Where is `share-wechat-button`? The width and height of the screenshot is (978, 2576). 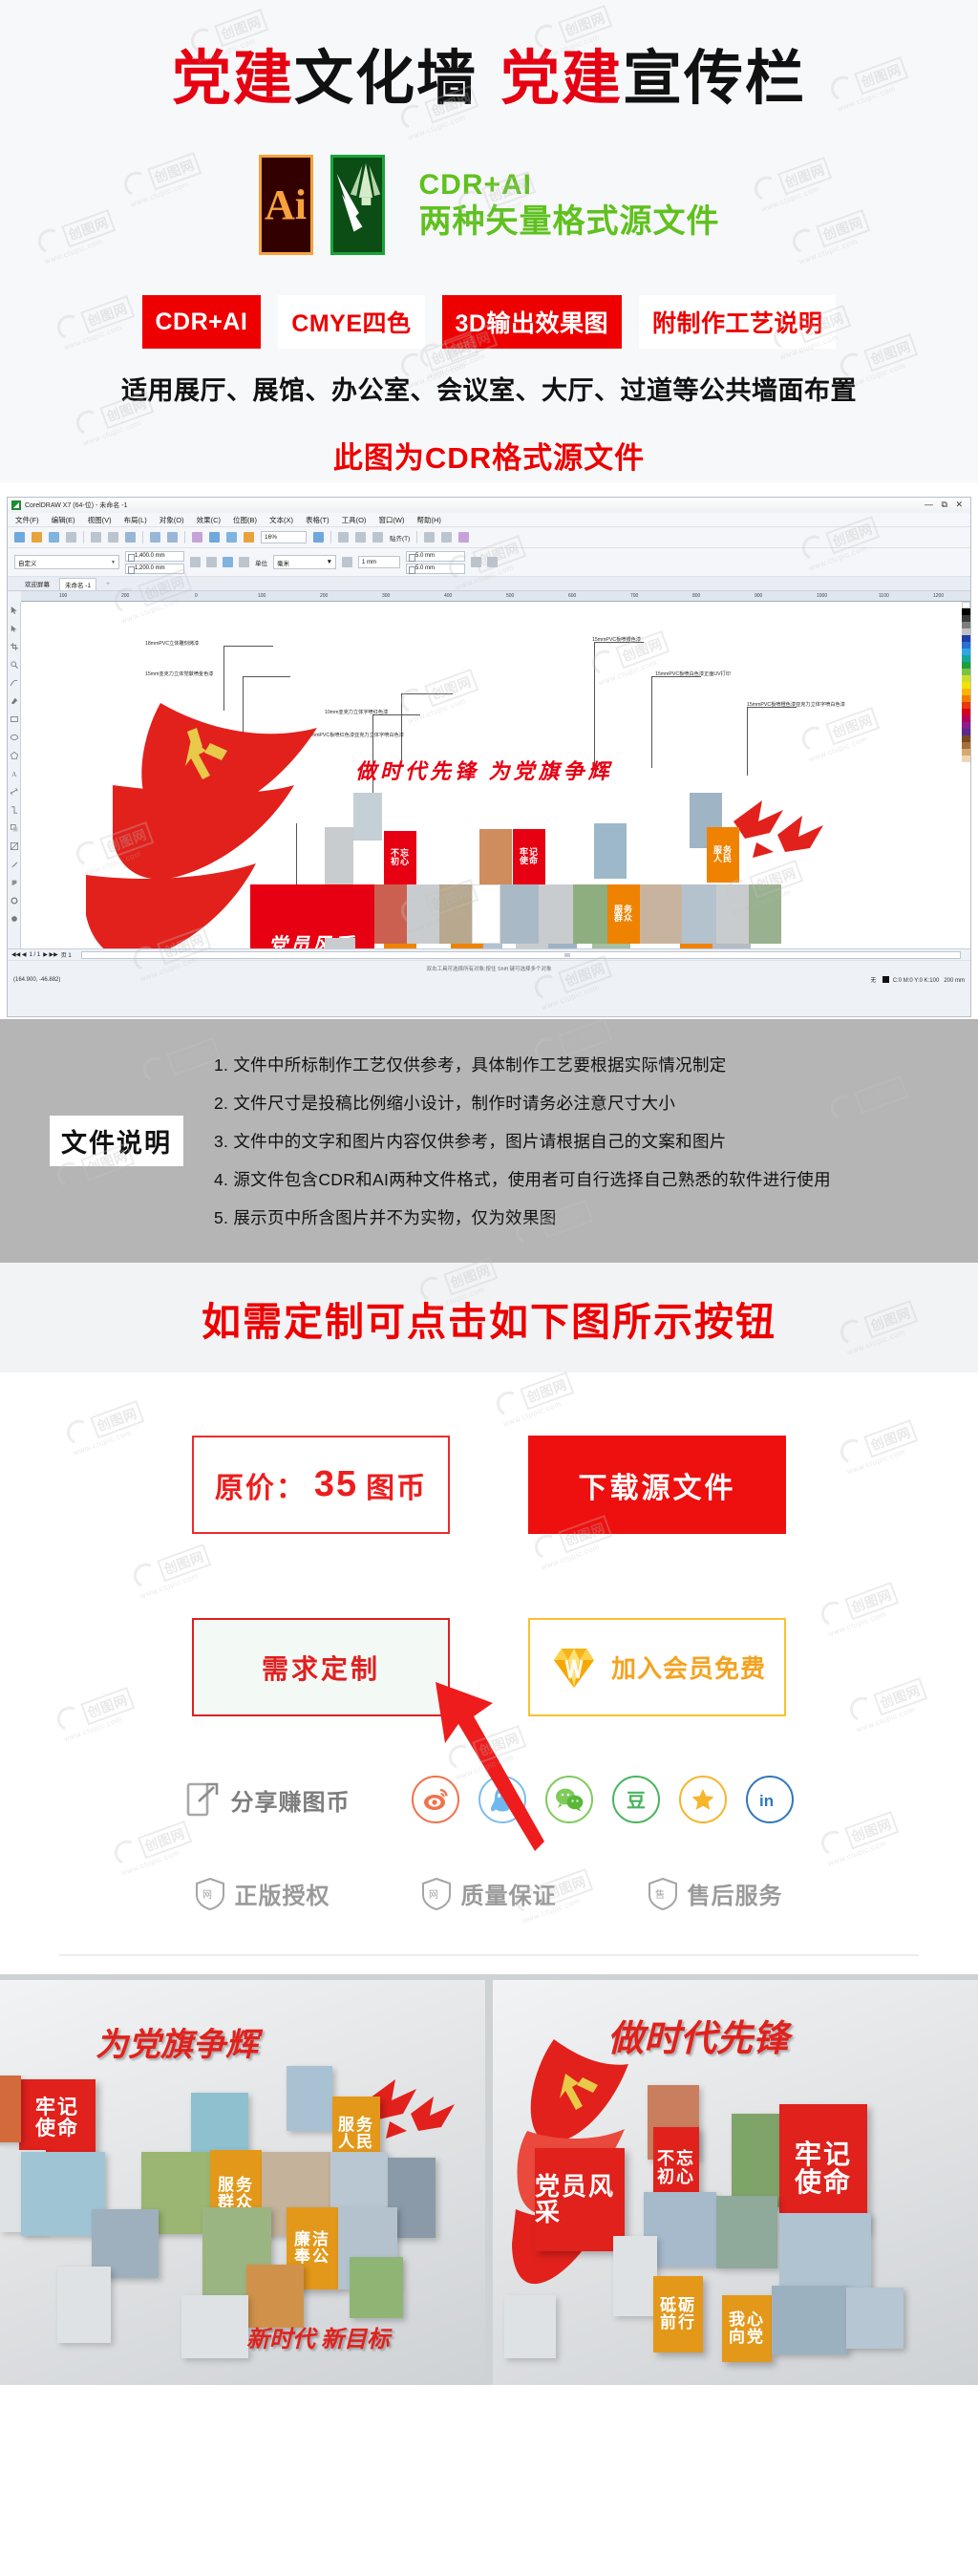 share-wechat-button is located at coordinates (569, 1800).